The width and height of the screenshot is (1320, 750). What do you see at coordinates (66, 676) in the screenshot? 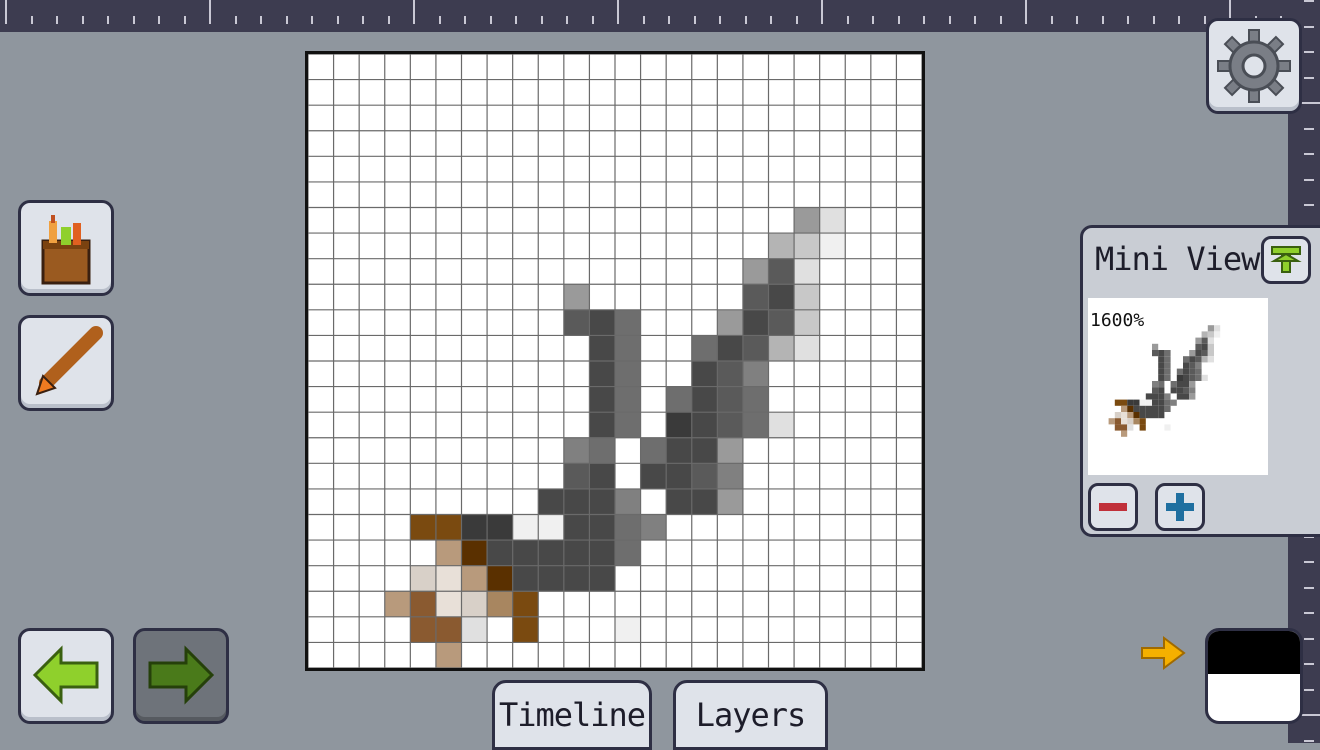
I see `undo-button` at bounding box center [66, 676].